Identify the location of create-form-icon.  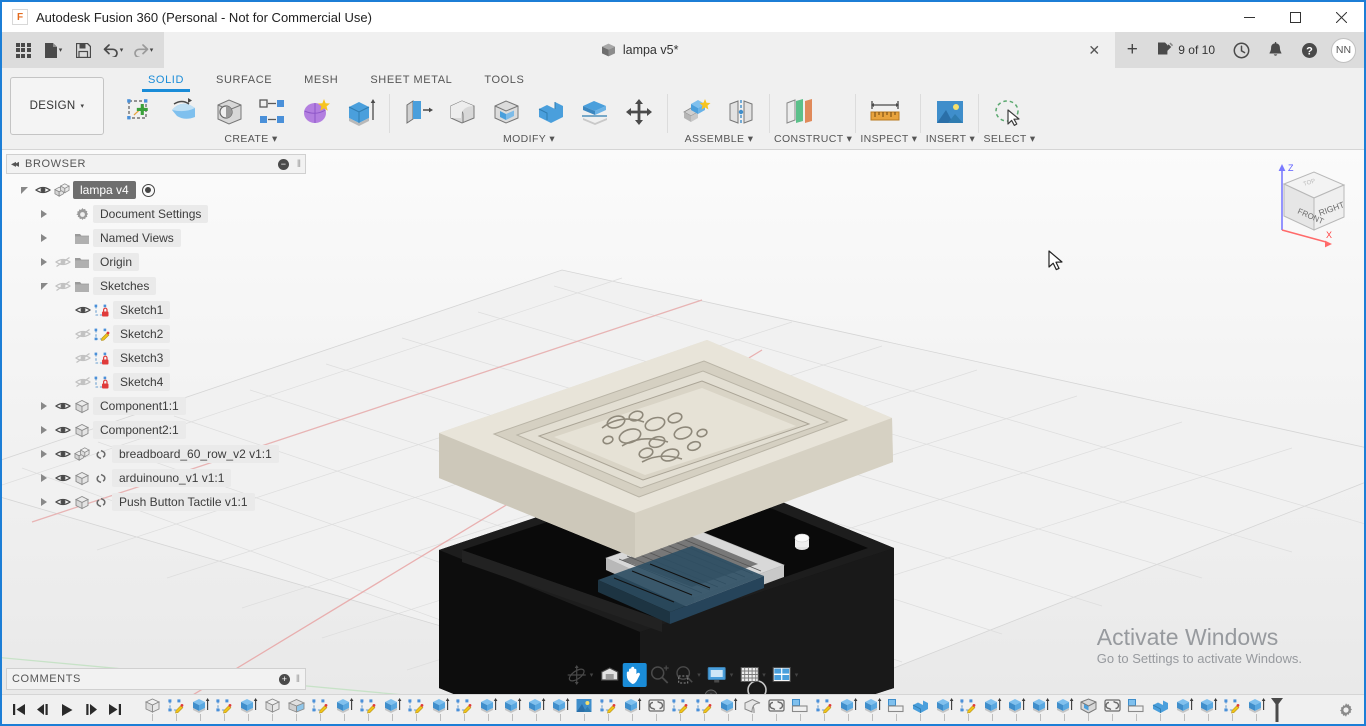
(317, 112).